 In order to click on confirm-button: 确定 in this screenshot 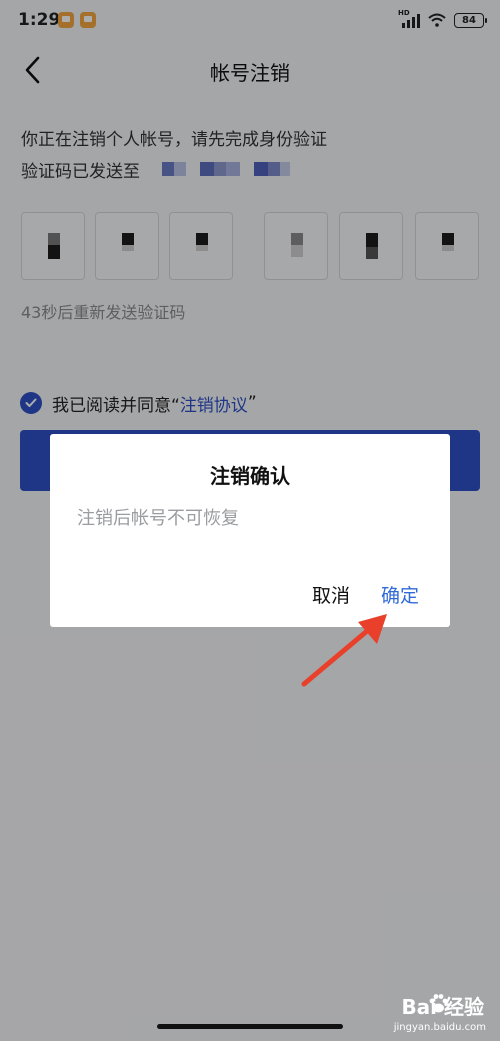, I will do `click(400, 594)`.